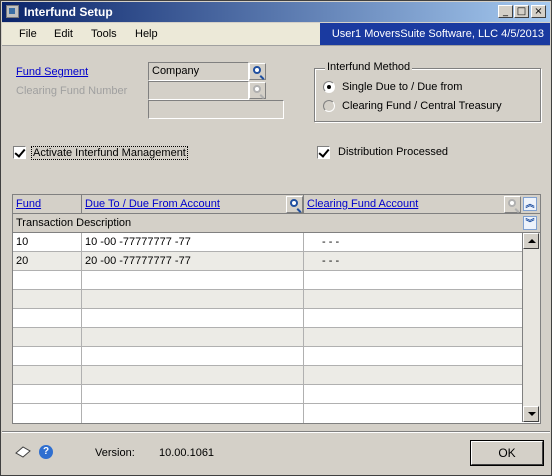  I want to click on menu-edit: Edit, so click(63, 34).